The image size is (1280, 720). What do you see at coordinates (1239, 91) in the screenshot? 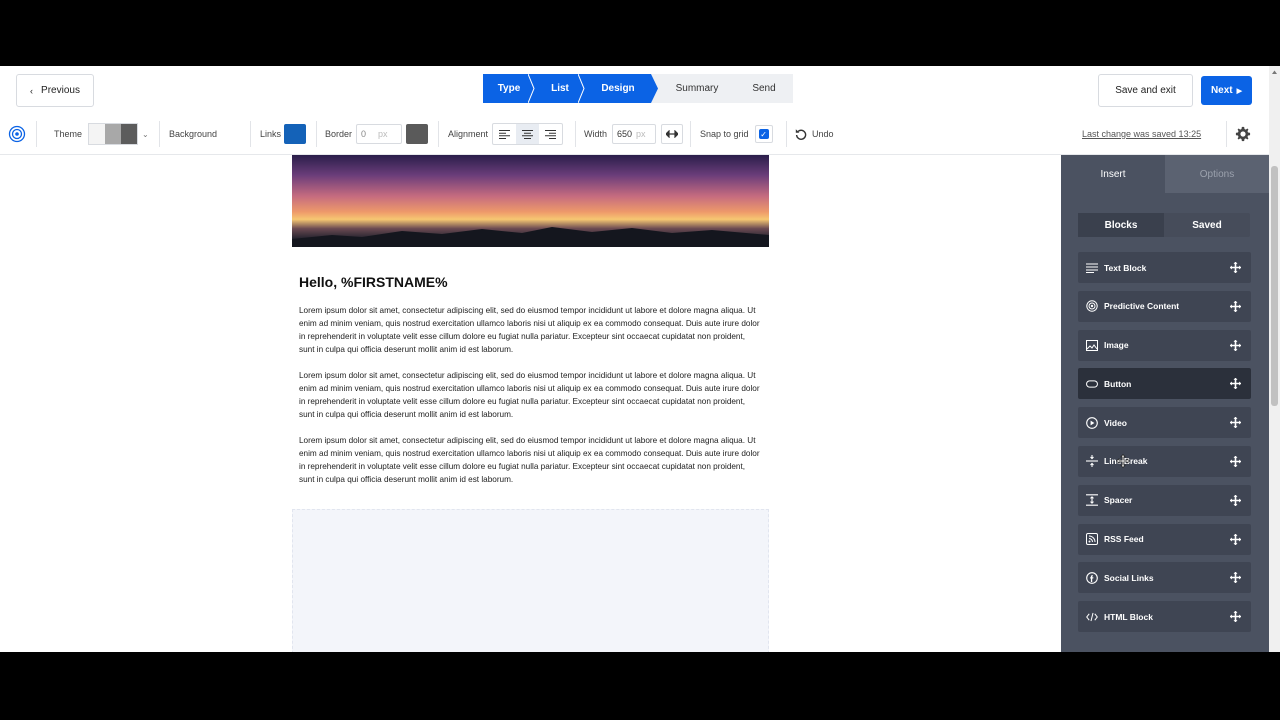
I see `caret-right-icon: ▶` at bounding box center [1239, 91].